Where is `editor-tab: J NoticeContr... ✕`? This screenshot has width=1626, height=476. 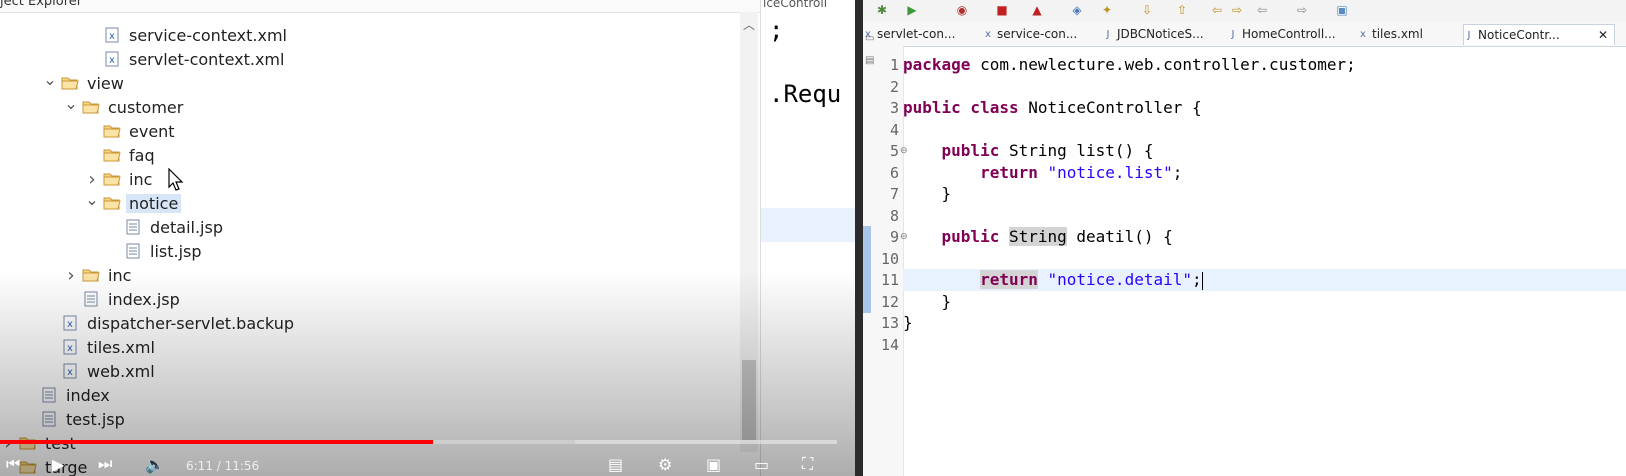
editor-tab: J NoticeContr... ✕ is located at coordinates (1539, 34).